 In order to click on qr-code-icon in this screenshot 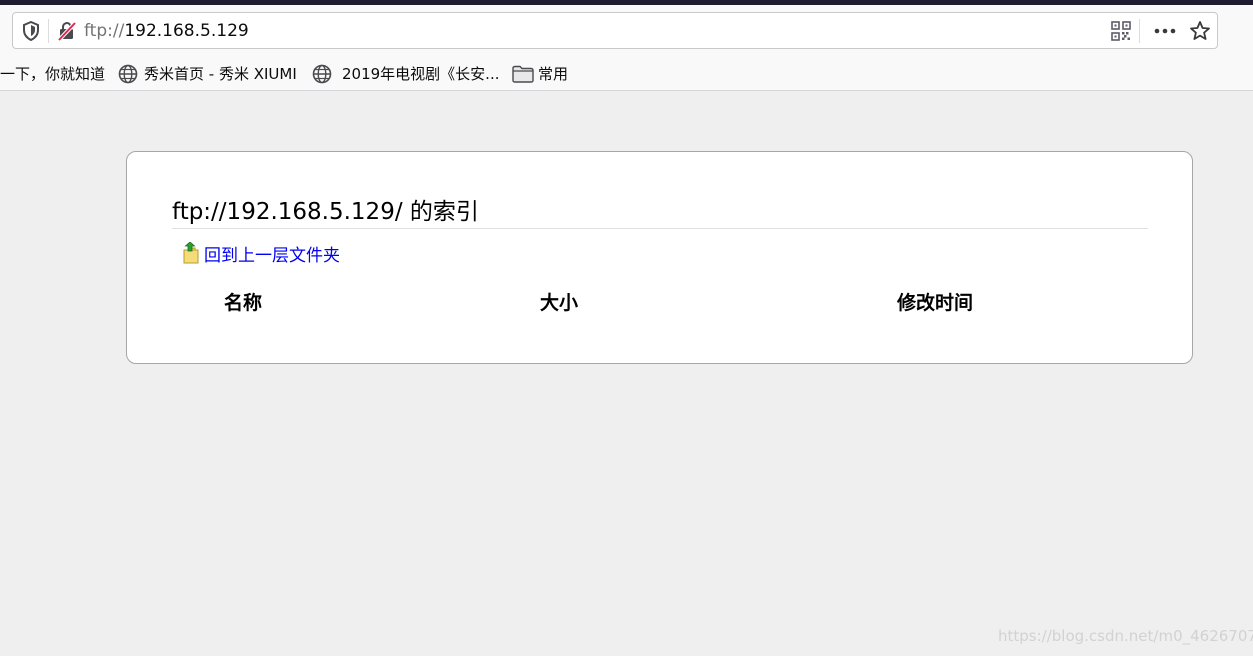, I will do `click(1121, 31)`.